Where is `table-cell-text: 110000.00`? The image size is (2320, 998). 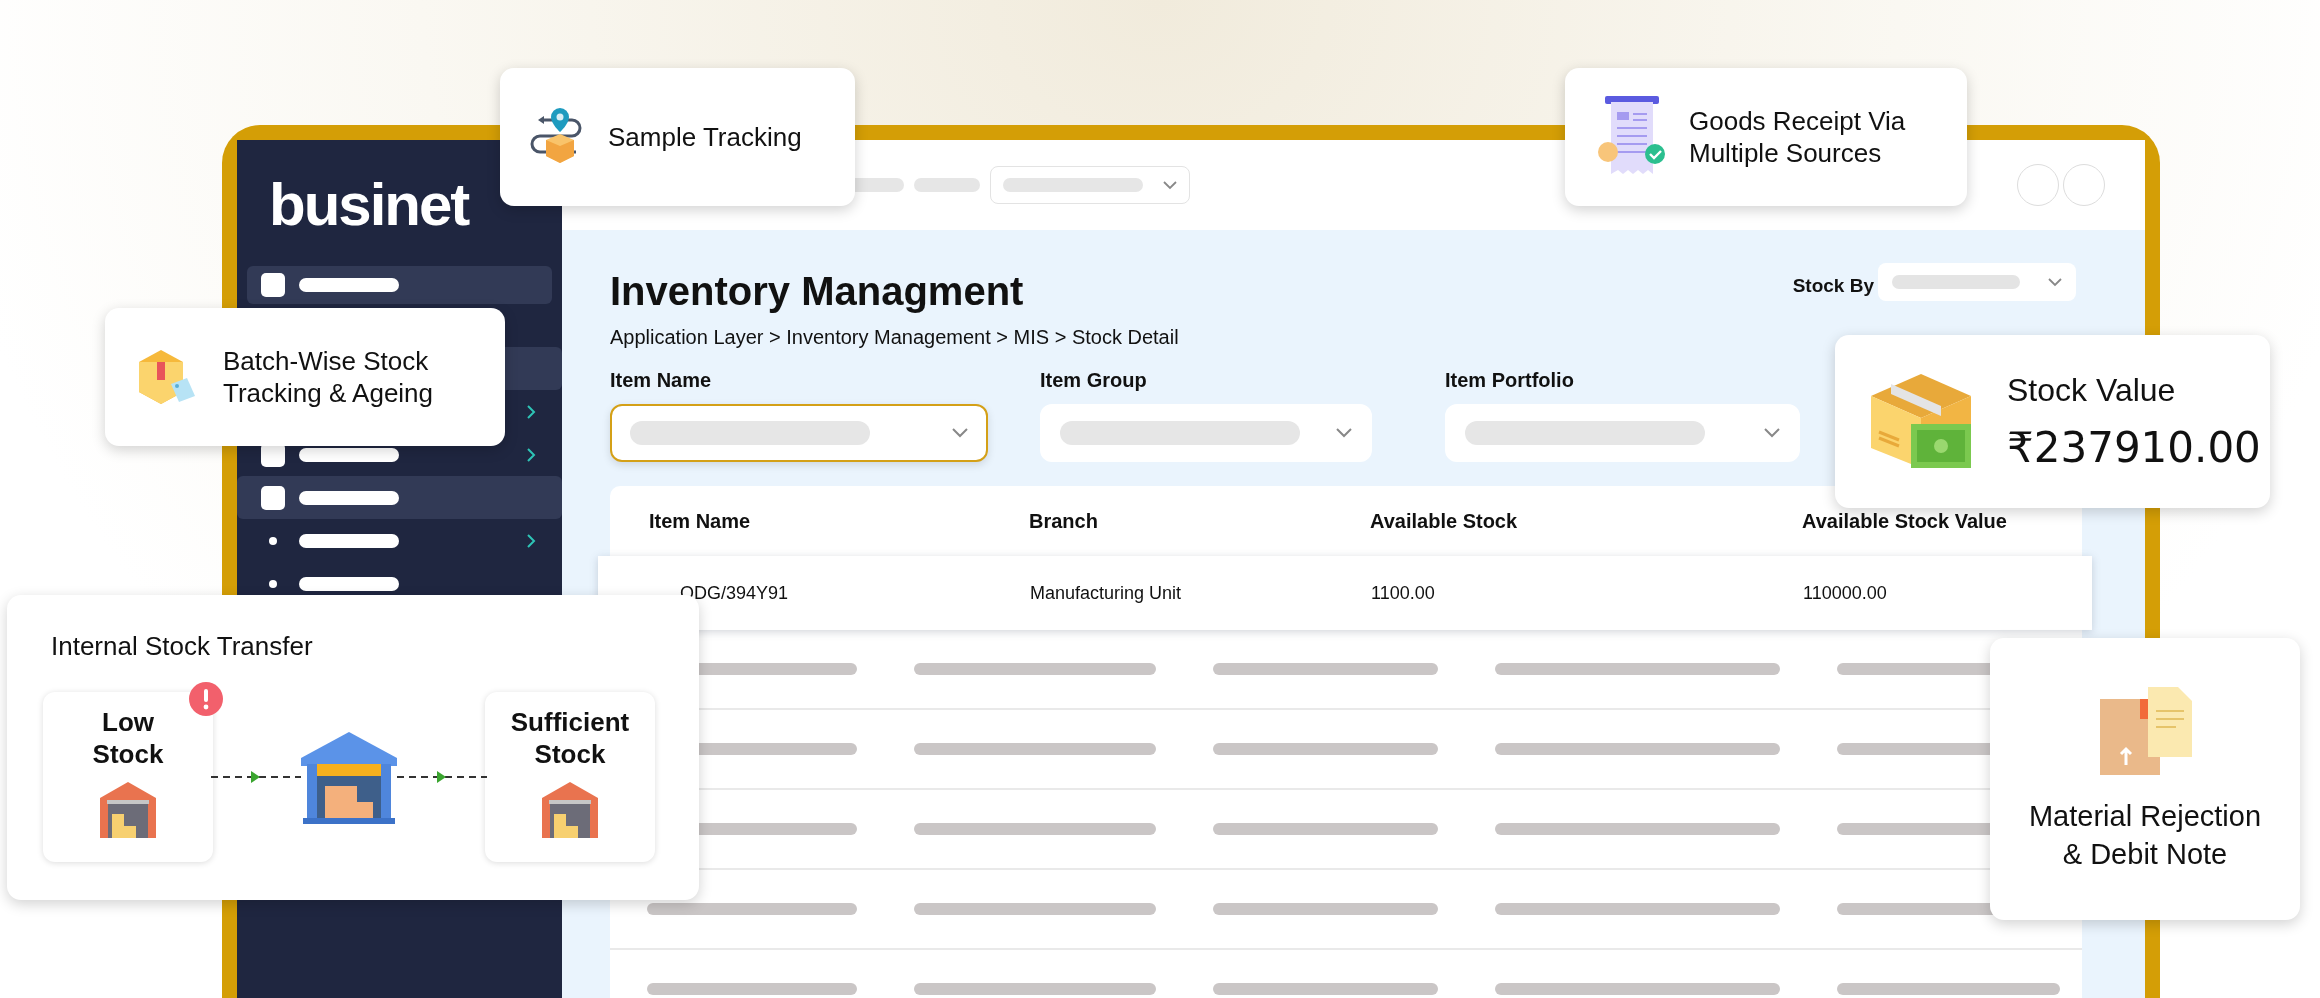 table-cell-text: 110000.00 is located at coordinates (1845, 593).